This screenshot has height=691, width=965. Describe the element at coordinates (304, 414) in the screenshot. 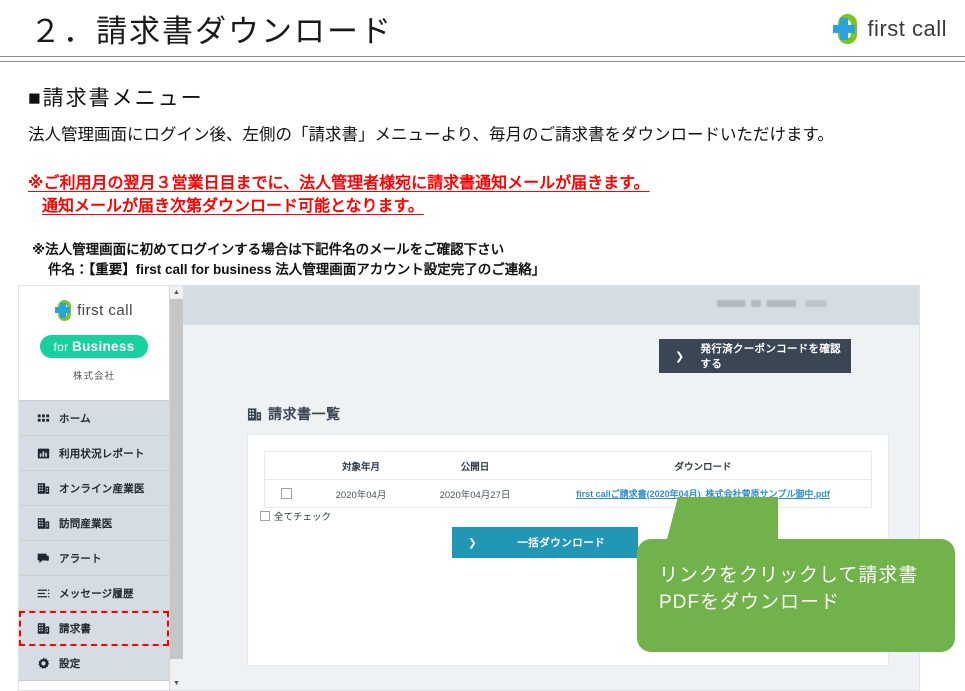

I see `invoice-list-heading-label: 請求書一覧` at that location.